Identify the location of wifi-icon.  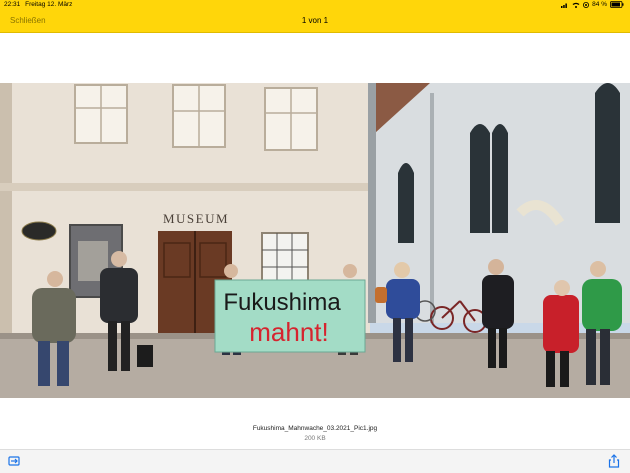
(576, 5).